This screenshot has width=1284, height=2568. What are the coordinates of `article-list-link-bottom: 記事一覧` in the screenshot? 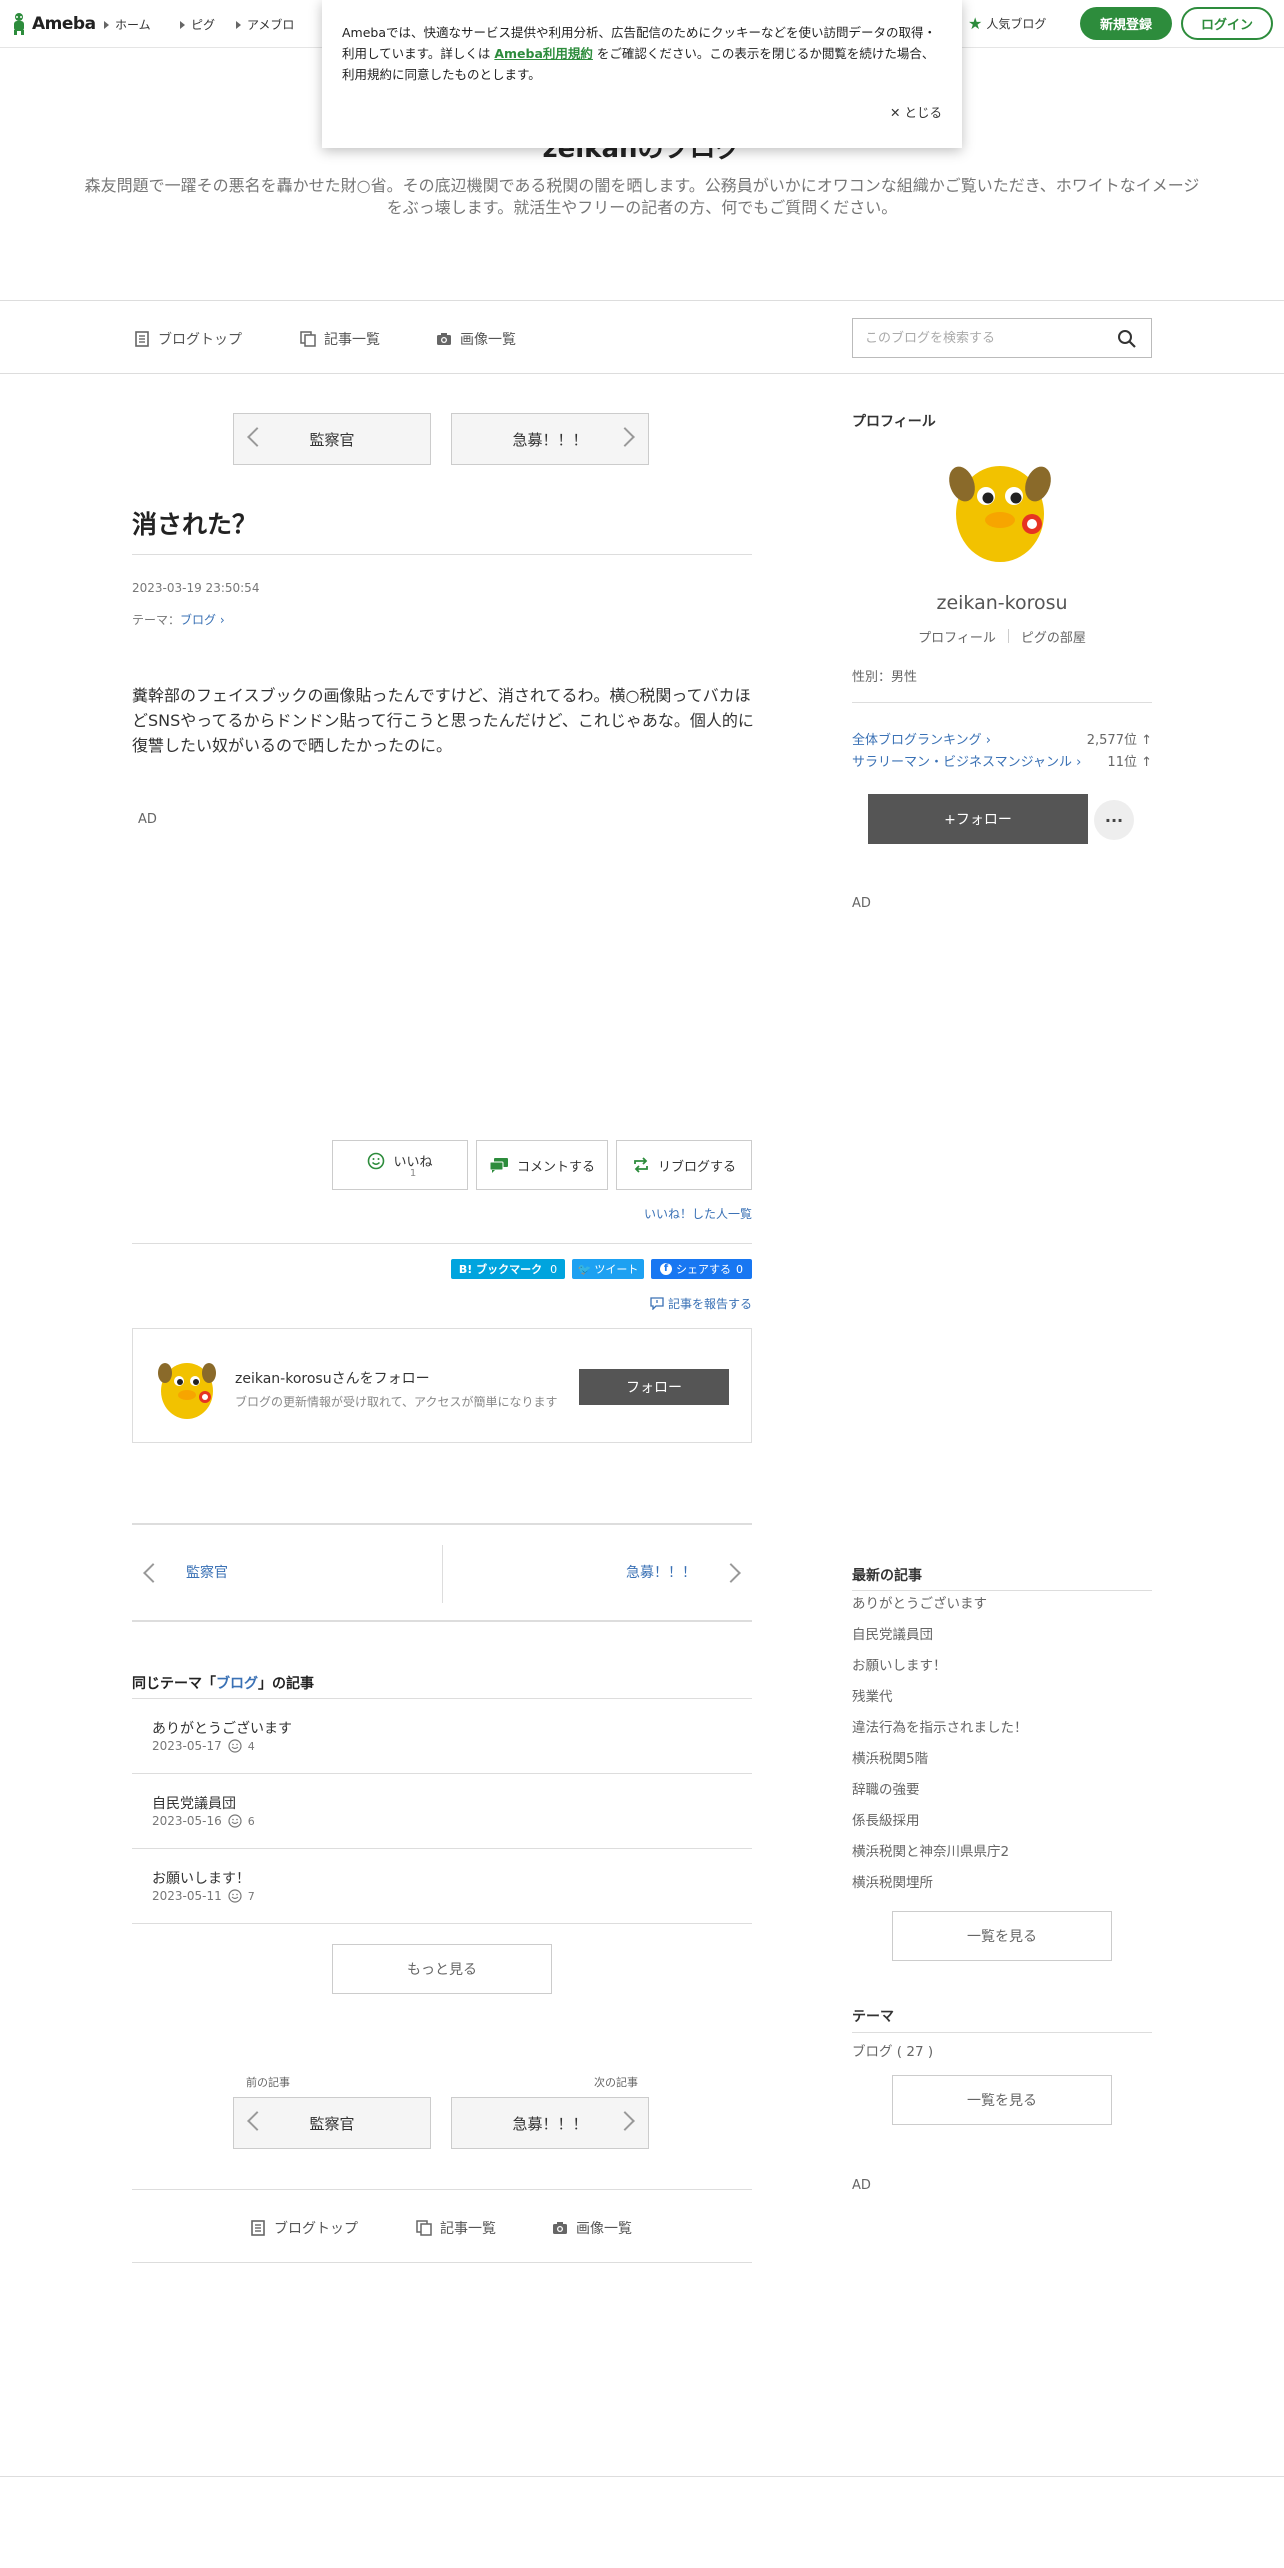 It's located at (456, 2228).